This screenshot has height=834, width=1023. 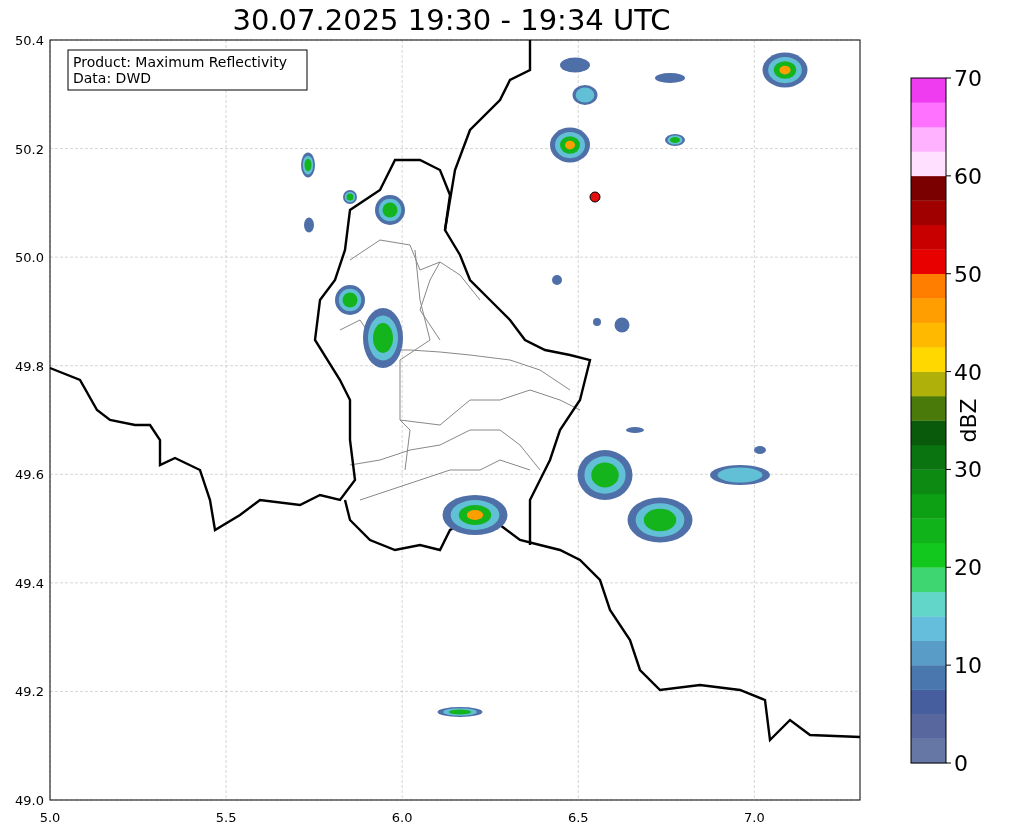 I want to click on location-marker, so click(x=595, y=197).